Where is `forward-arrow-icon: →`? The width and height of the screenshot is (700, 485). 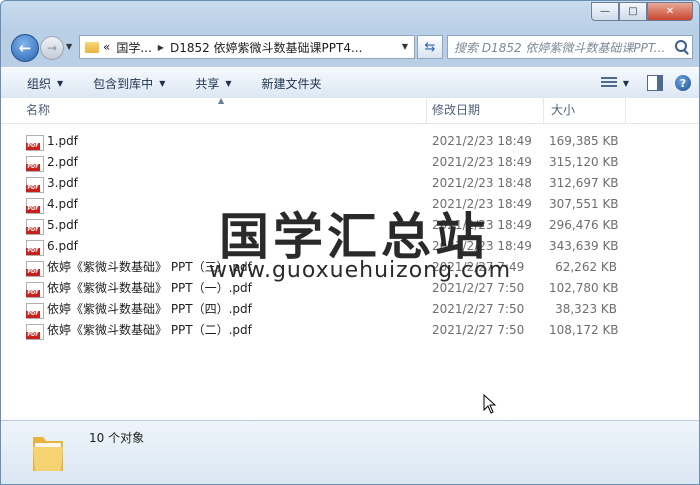 forward-arrow-icon: → is located at coordinates (52, 48).